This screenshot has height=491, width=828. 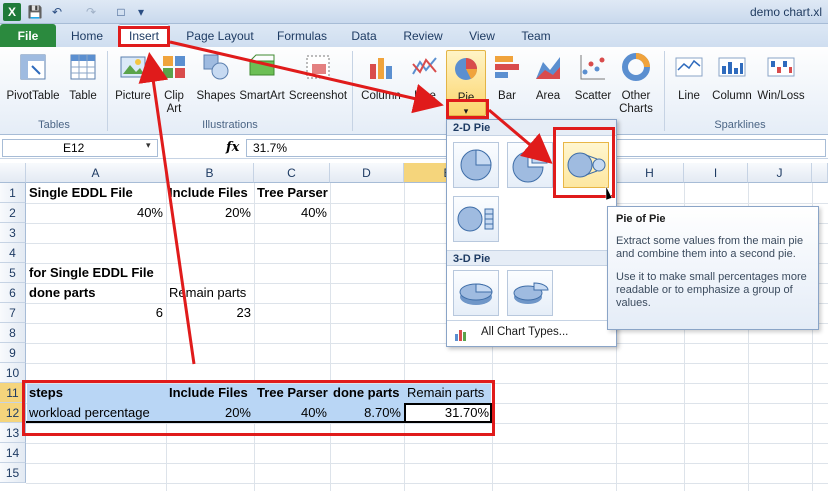 I want to click on redo-icon: ↷, so click(x=91, y=12).